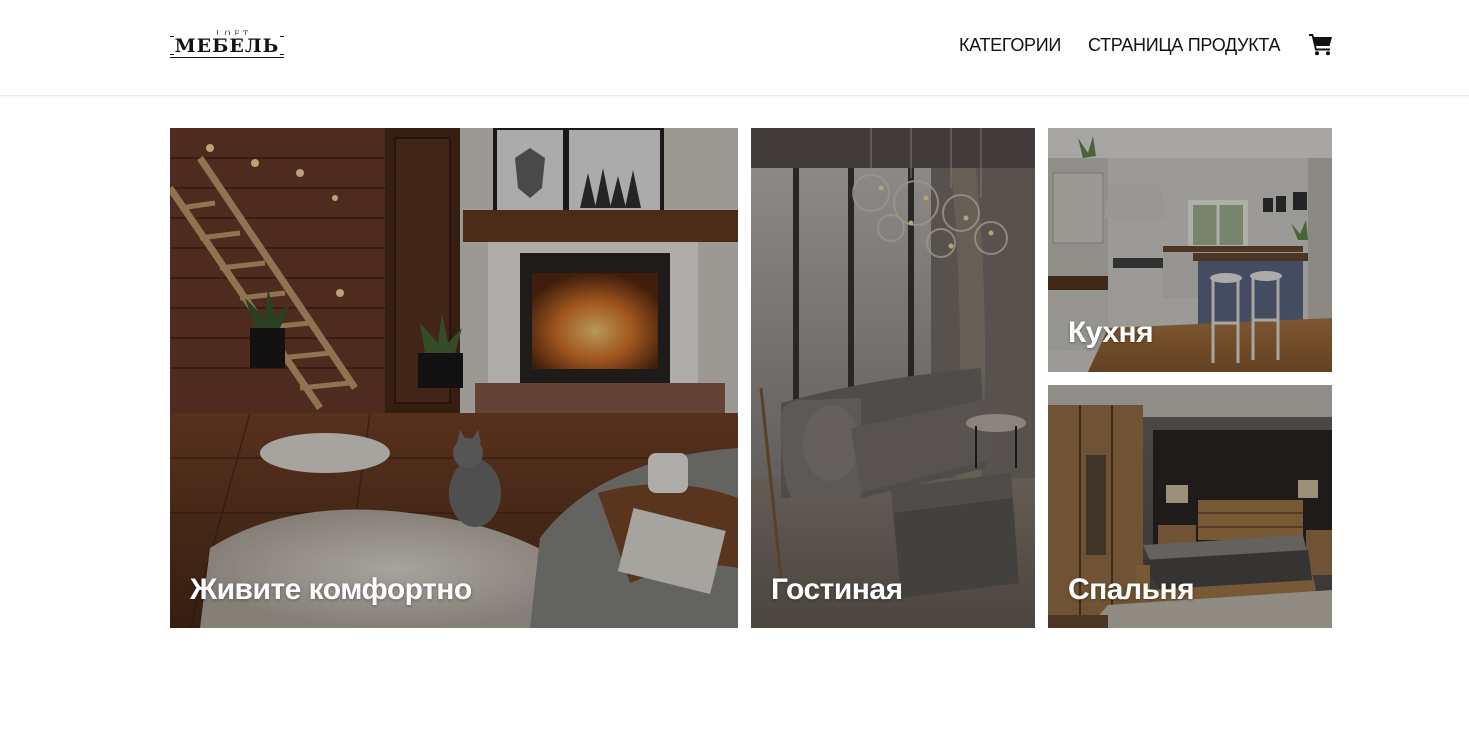 The image size is (1469, 732). I want to click on nav-item-product-page: СТРАНИЦА ПРОДУКТА, so click(1184, 45).